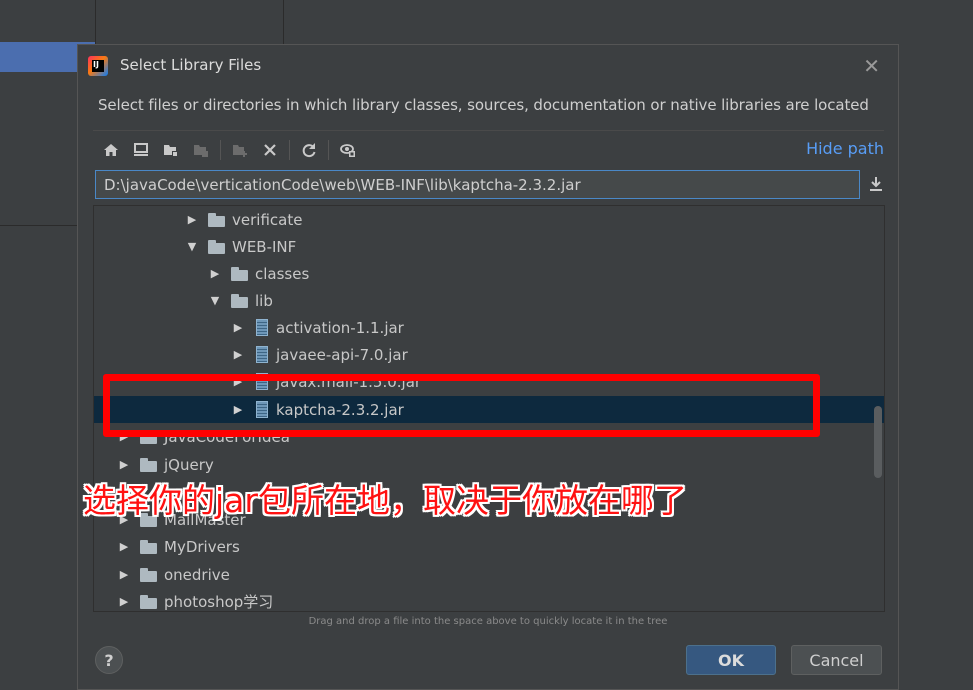 This screenshot has width=973, height=690. Describe the element at coordinates (488, 130) in the screenshot. I see `divider` at that location.